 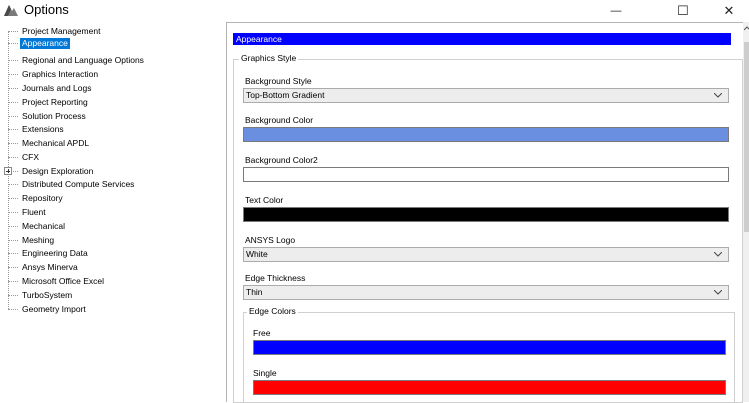 What do you see at coordinates (54, 309) in the screenshot?
I see `tree-item-label: Geometry Import` at bounding box center [54, 309].